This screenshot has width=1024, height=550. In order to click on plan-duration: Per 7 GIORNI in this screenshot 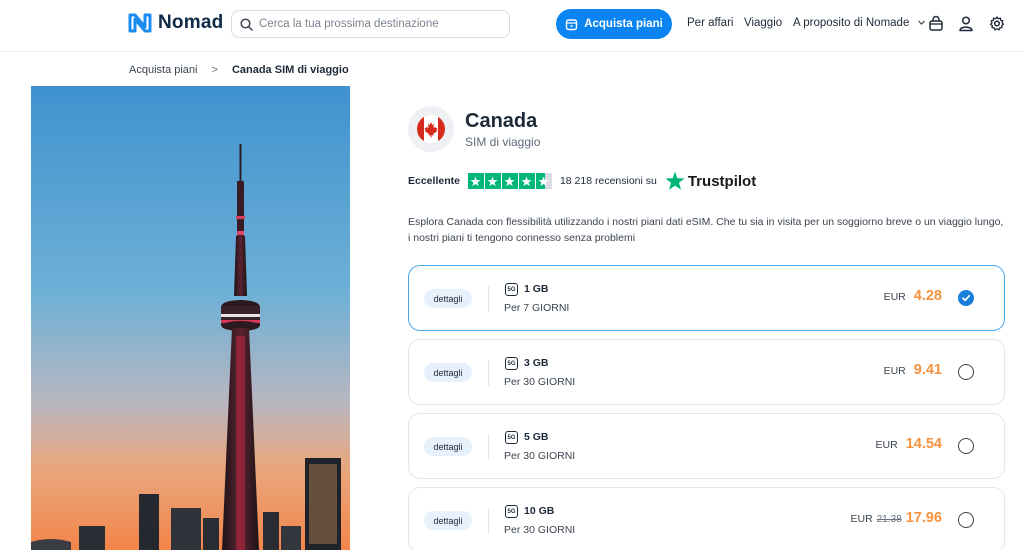, I will do `click(537, 308)`.